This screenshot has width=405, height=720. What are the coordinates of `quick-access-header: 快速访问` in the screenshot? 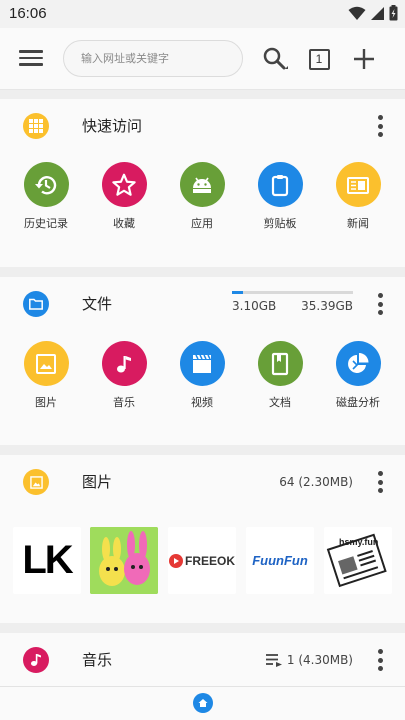 It's located at (202, 126).